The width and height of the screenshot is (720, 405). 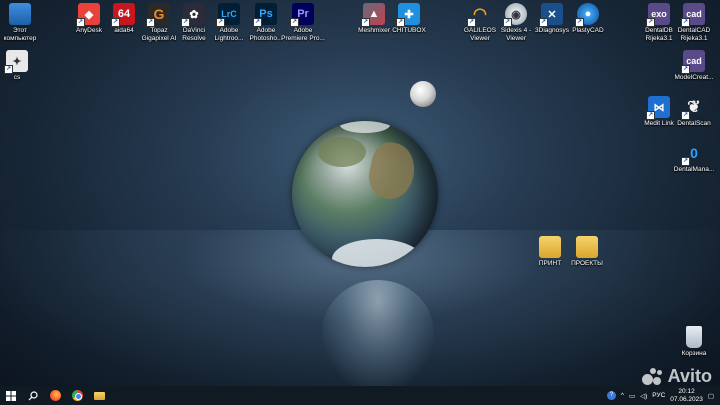 I want to click on avito-logo-icon, so click(x=652, y=376).